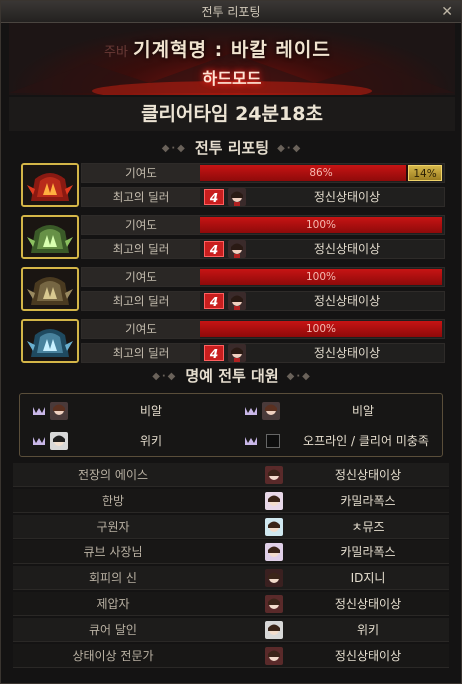  What do you see at coordinates (232, 114) in the screenshot?
I see `clear-time: 클리어타임 24분18초` at bounding box center [232, 114].